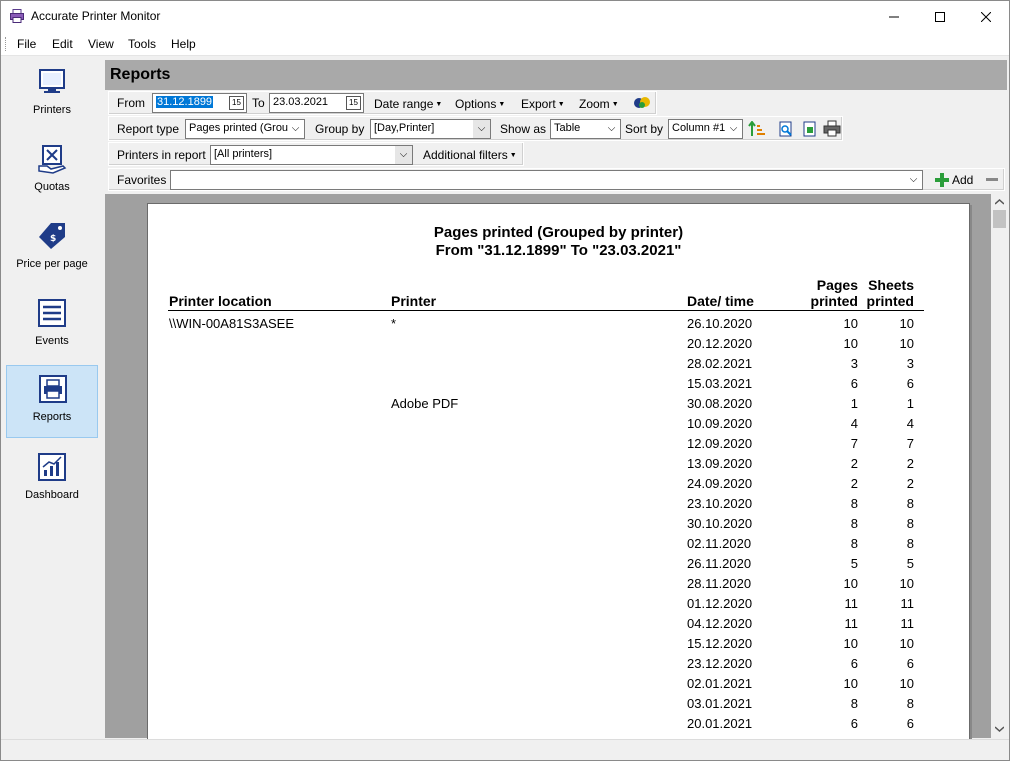  Describe the element at coordinates (599, 104) in the screenshot. I see `zoom-menu: Zoom ▼` at that location.